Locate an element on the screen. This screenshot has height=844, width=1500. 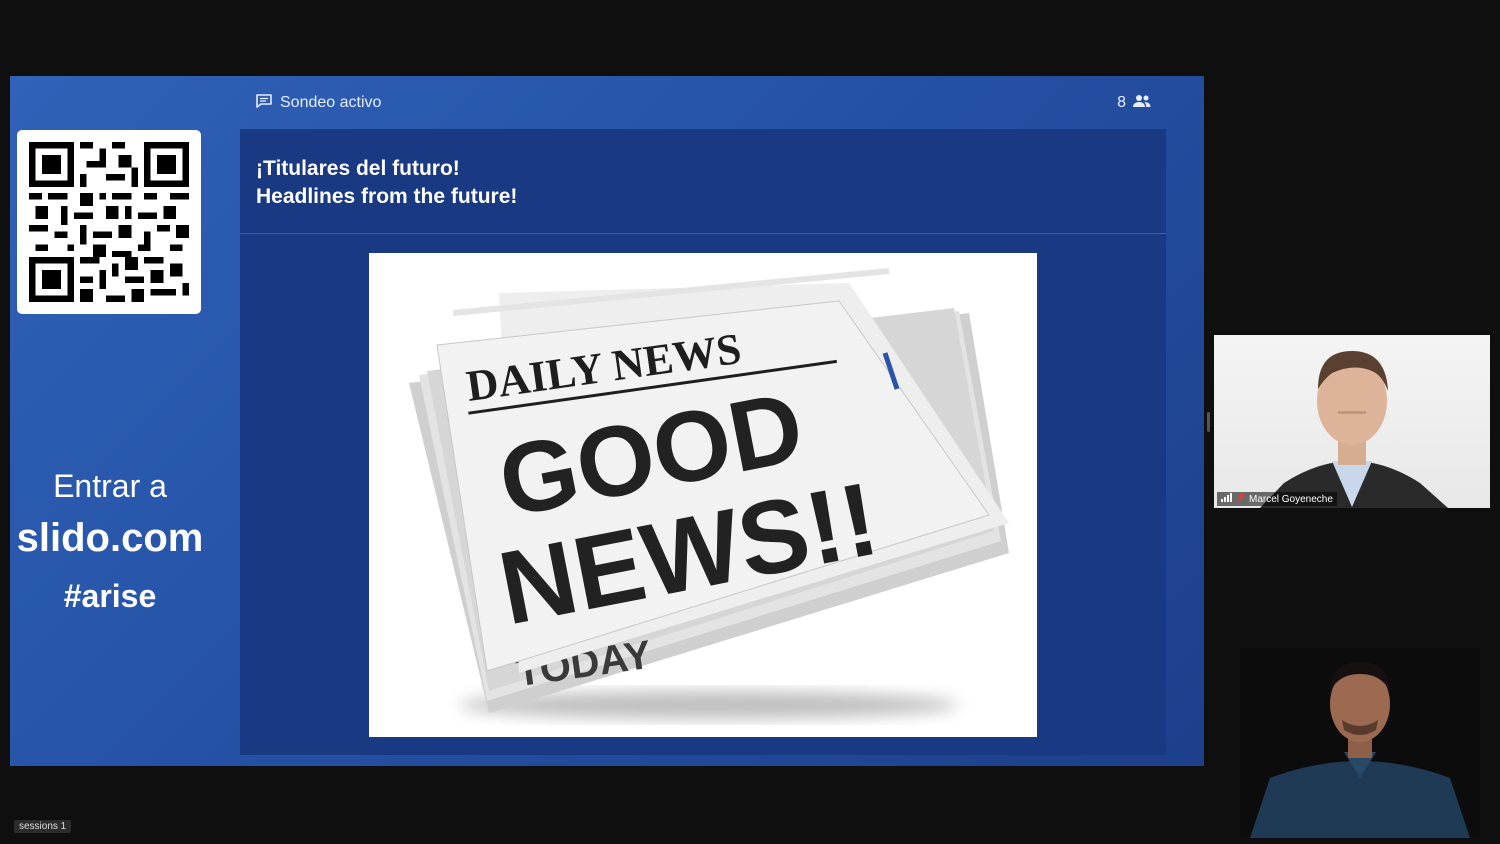
poll-status: Sondeo activo is located at coordinates (318, 103).